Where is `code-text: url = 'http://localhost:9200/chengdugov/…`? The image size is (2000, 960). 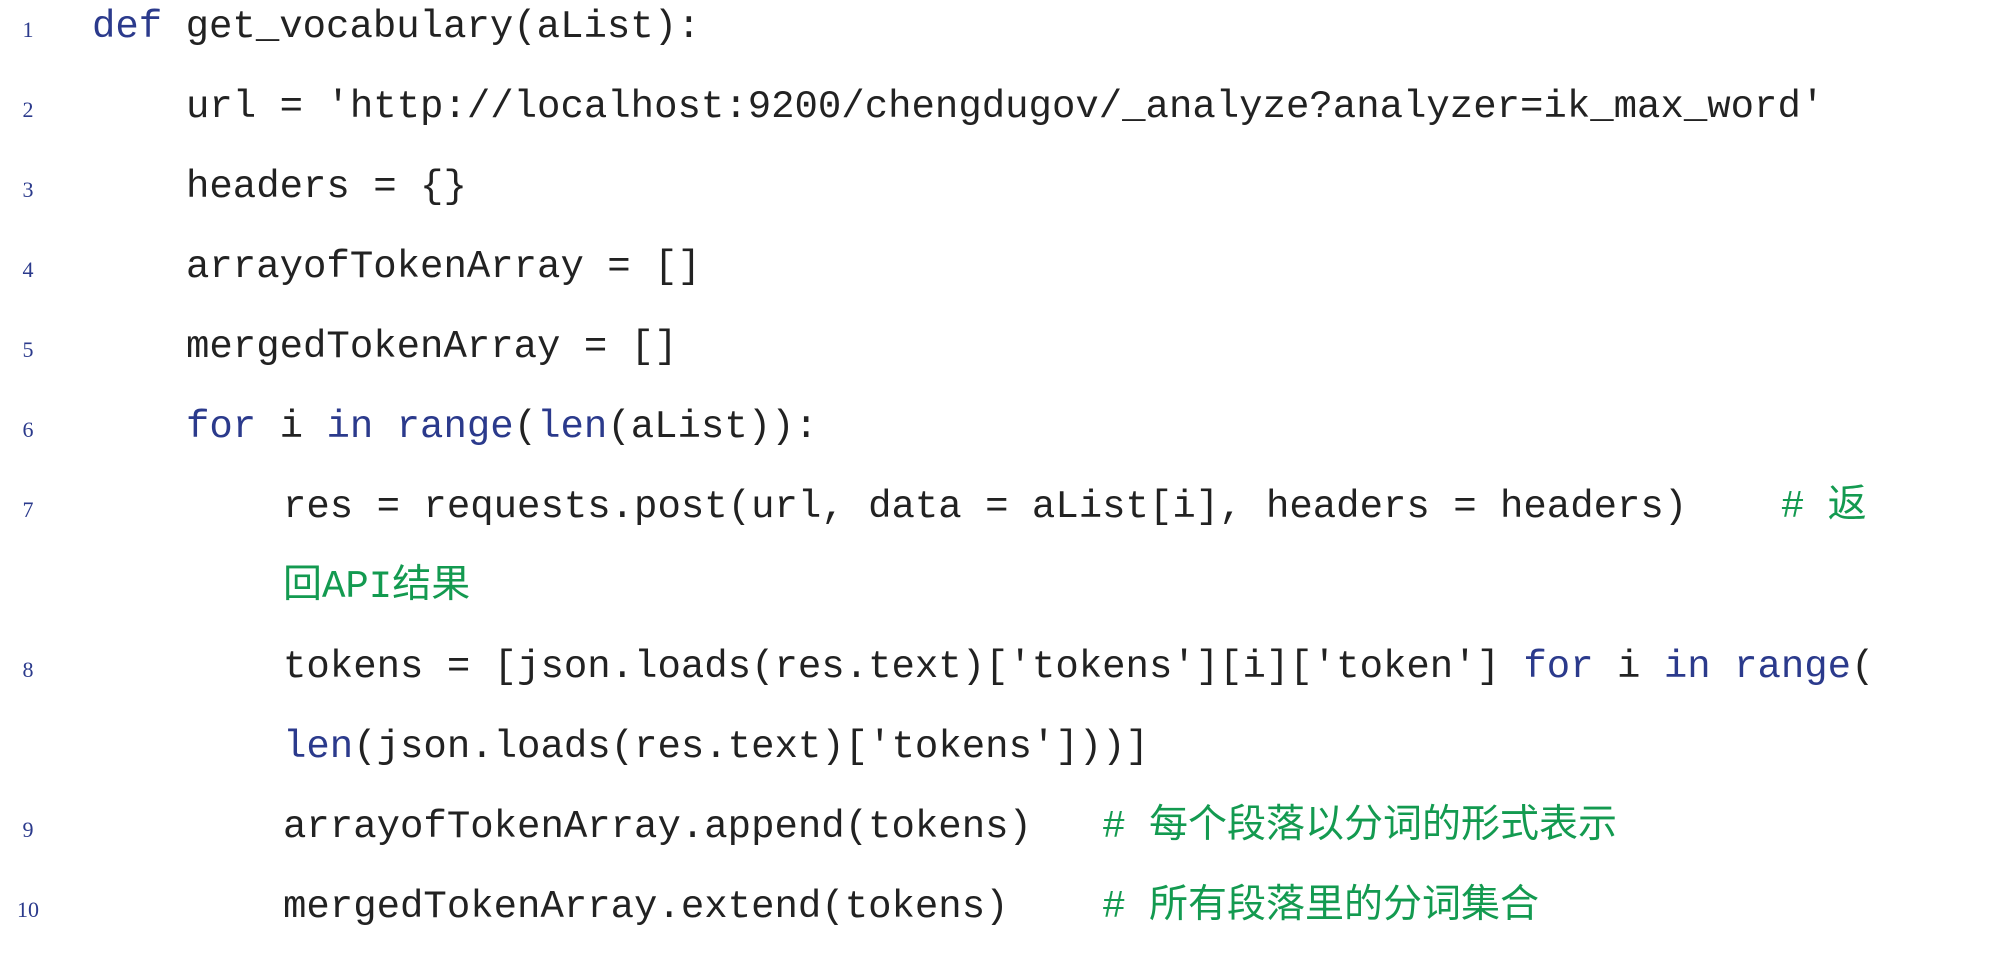 code-text: url = 'http://localhost:9200/chengdugov/… is located at coordinates (1005, 107).